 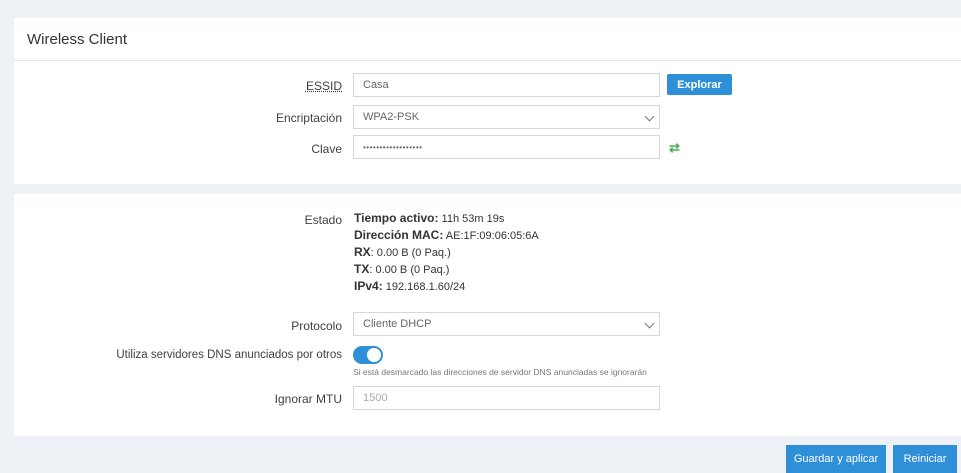 I want to click on mtu-placeholder: 1500, so click(x=375, y=398).